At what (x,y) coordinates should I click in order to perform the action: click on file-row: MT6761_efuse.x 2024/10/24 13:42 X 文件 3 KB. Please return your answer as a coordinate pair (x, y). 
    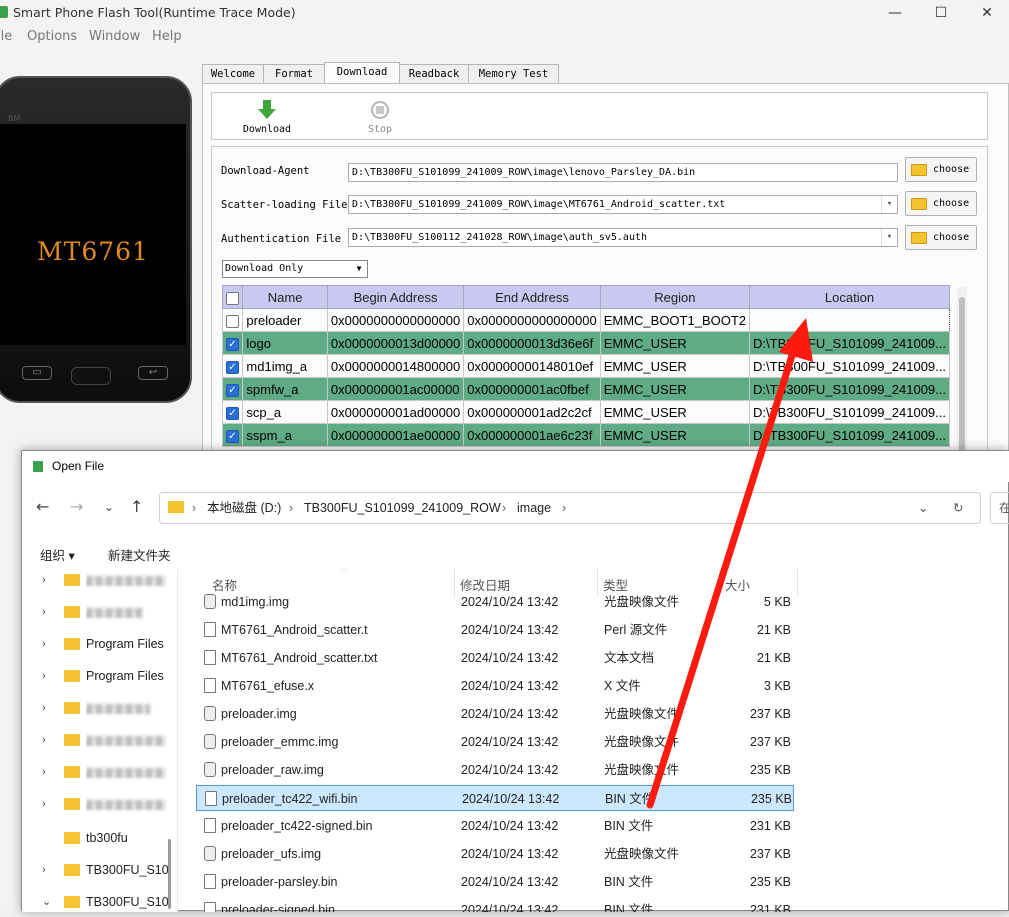
    Looking at the image, I should click on (495, 686).